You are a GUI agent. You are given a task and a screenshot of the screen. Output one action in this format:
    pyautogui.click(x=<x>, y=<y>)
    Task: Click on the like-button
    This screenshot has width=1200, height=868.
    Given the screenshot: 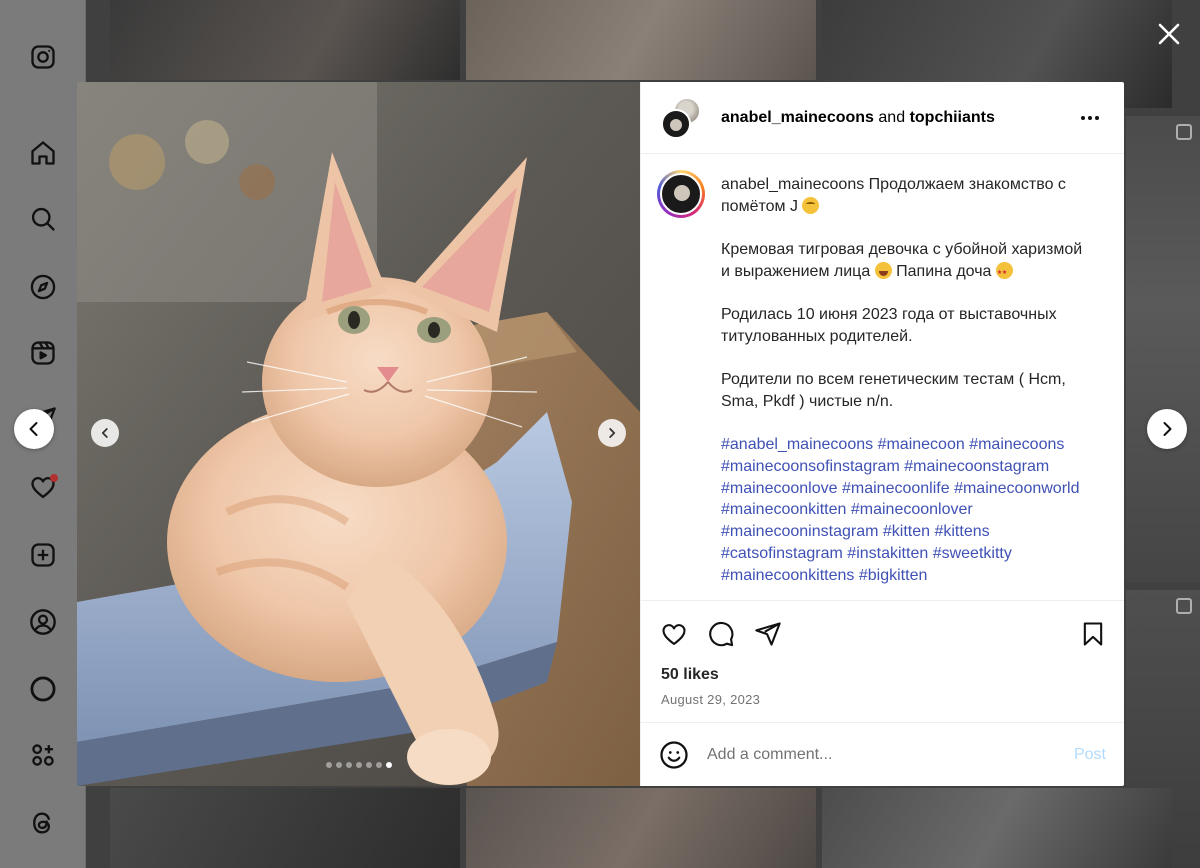 What is the action you would take?
    pyautogui.click(x=674, y=634)
    